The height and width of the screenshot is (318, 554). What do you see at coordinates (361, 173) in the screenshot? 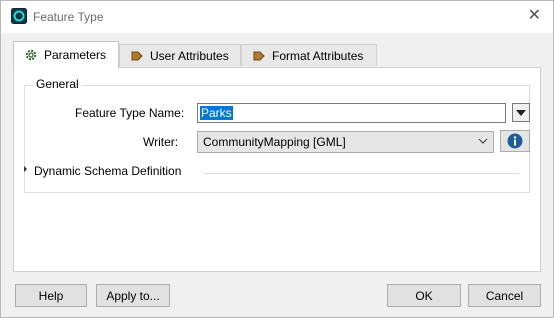
I see `dynamic-schema-divider` at bounding box center [361, 173].